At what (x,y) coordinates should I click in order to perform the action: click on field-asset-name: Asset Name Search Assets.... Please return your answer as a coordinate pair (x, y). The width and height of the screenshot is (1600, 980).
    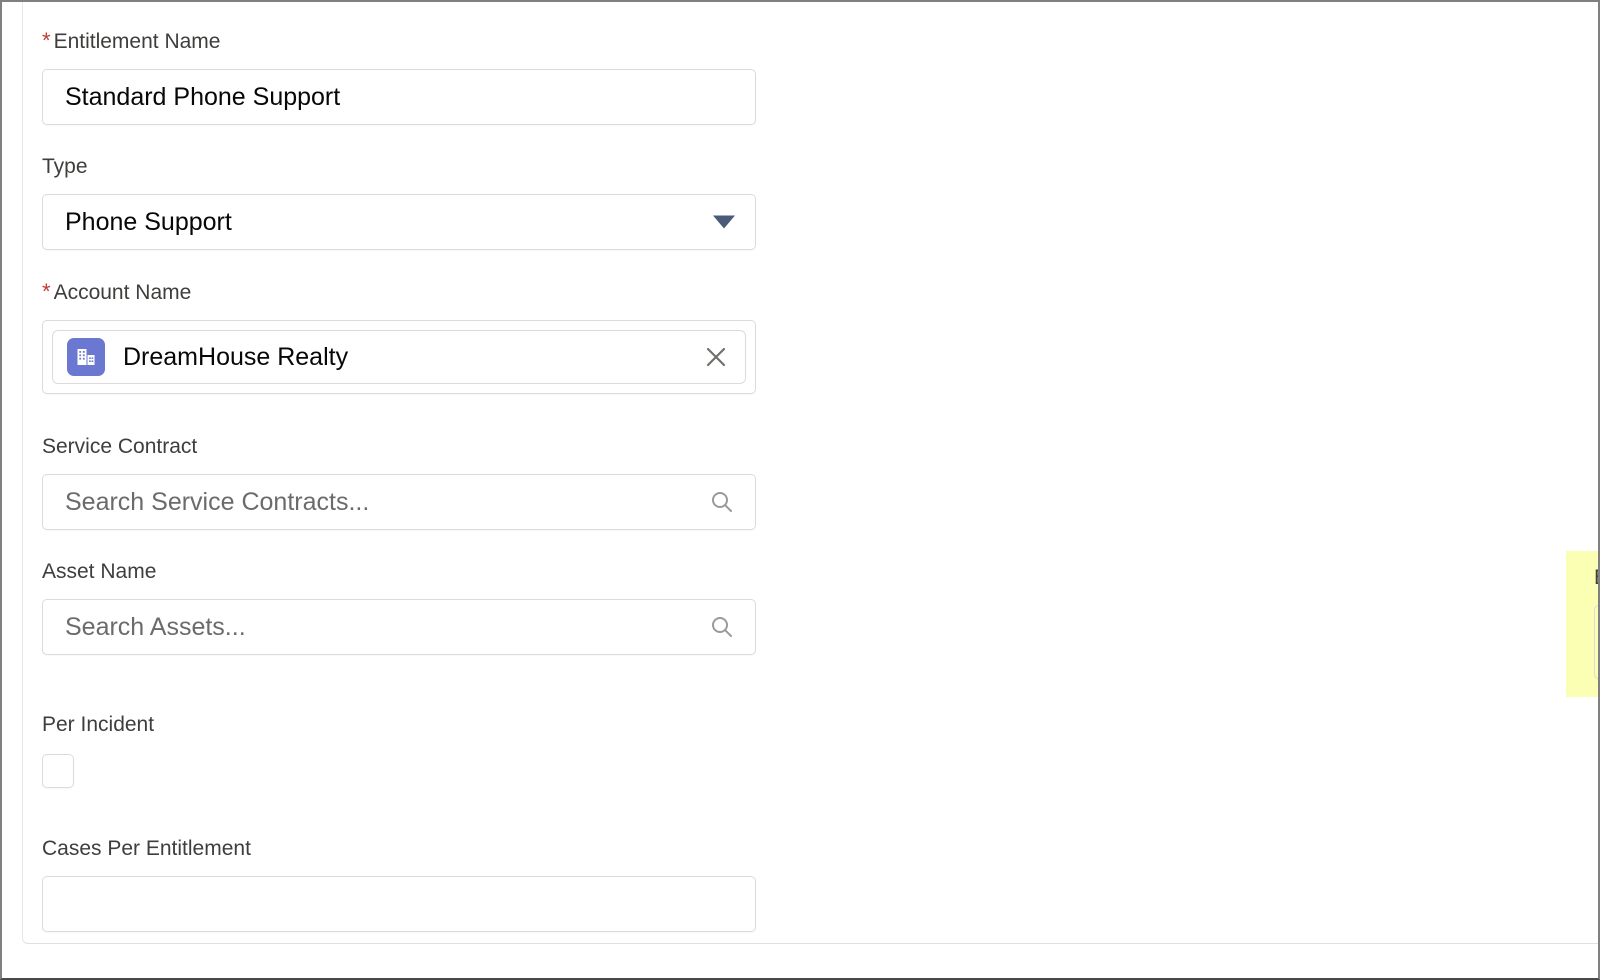
    Looking at the image, I should click on (399, 607).